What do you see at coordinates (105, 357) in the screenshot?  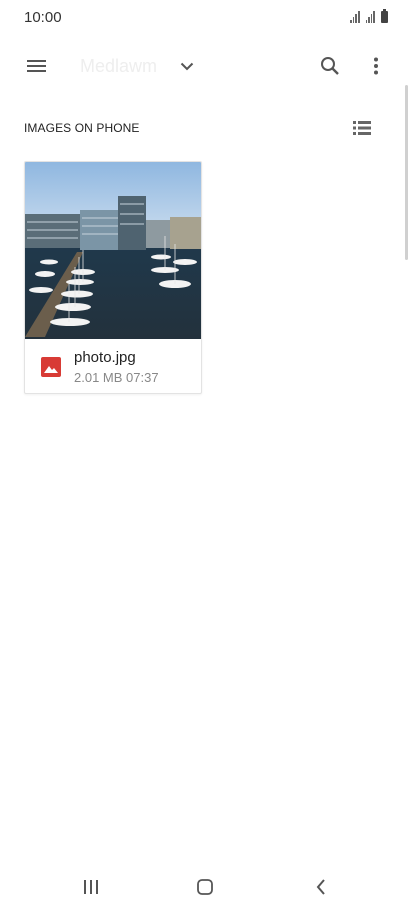 I see `file-name: photo.jpg` at bounding box center [105, 357].